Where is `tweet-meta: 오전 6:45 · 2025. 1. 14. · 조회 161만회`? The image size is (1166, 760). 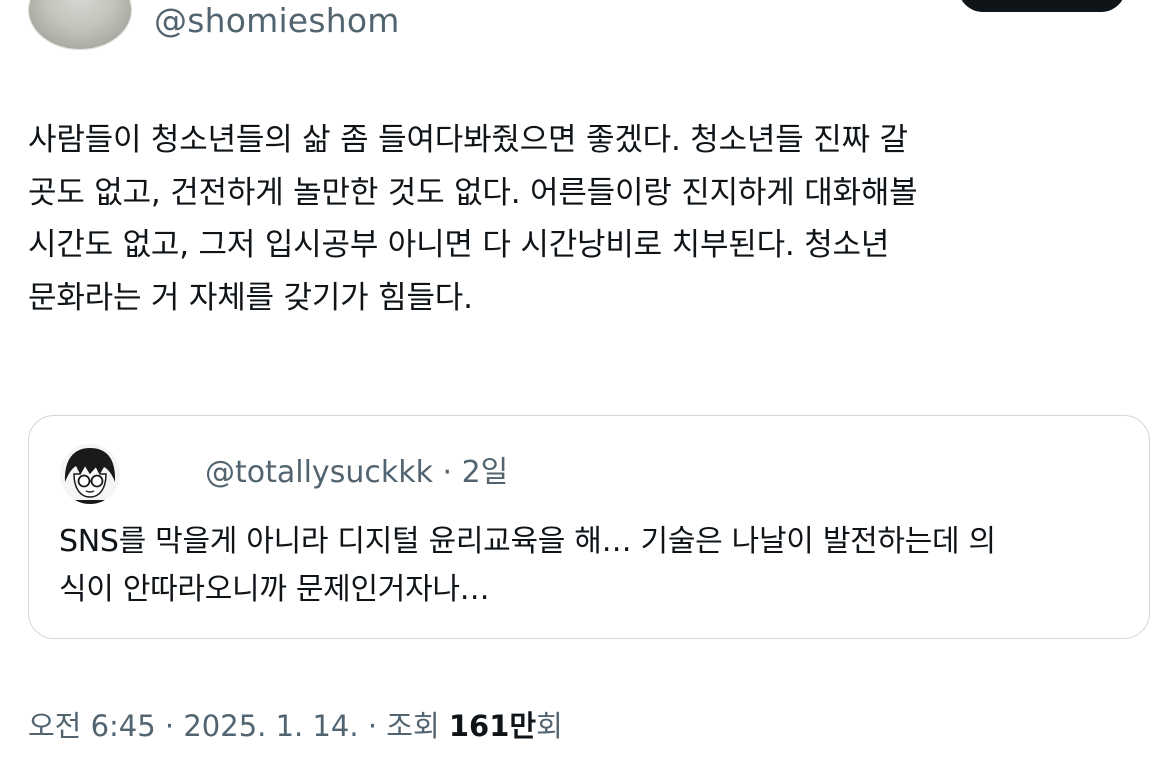 tweet-meta: 오전 6:45 · 2025. 1. 14. · 조회 161만회 is located at coordinates (295, 726).